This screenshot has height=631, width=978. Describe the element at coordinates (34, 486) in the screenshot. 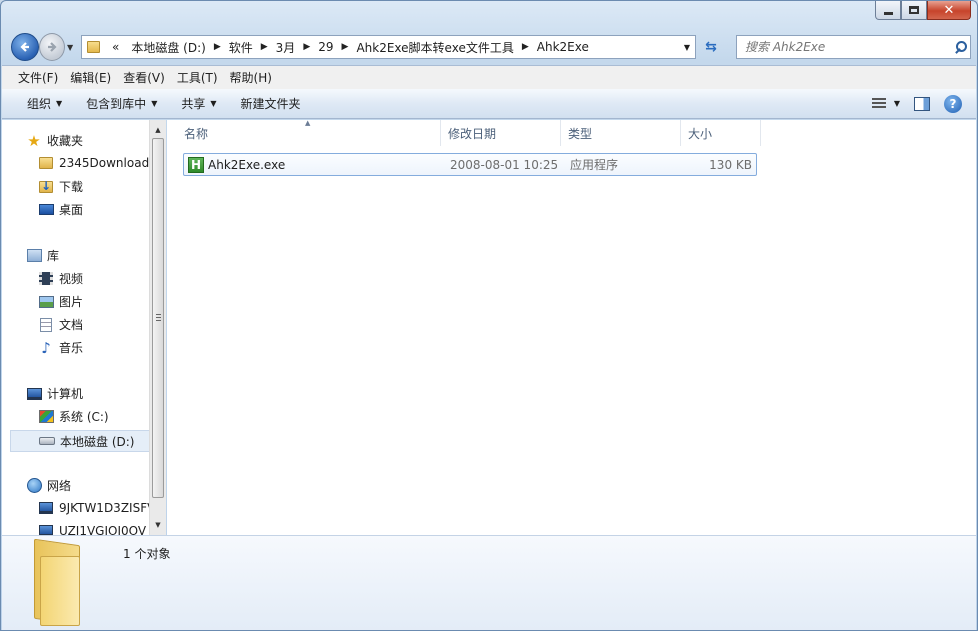

I see `network-icon` at that location.